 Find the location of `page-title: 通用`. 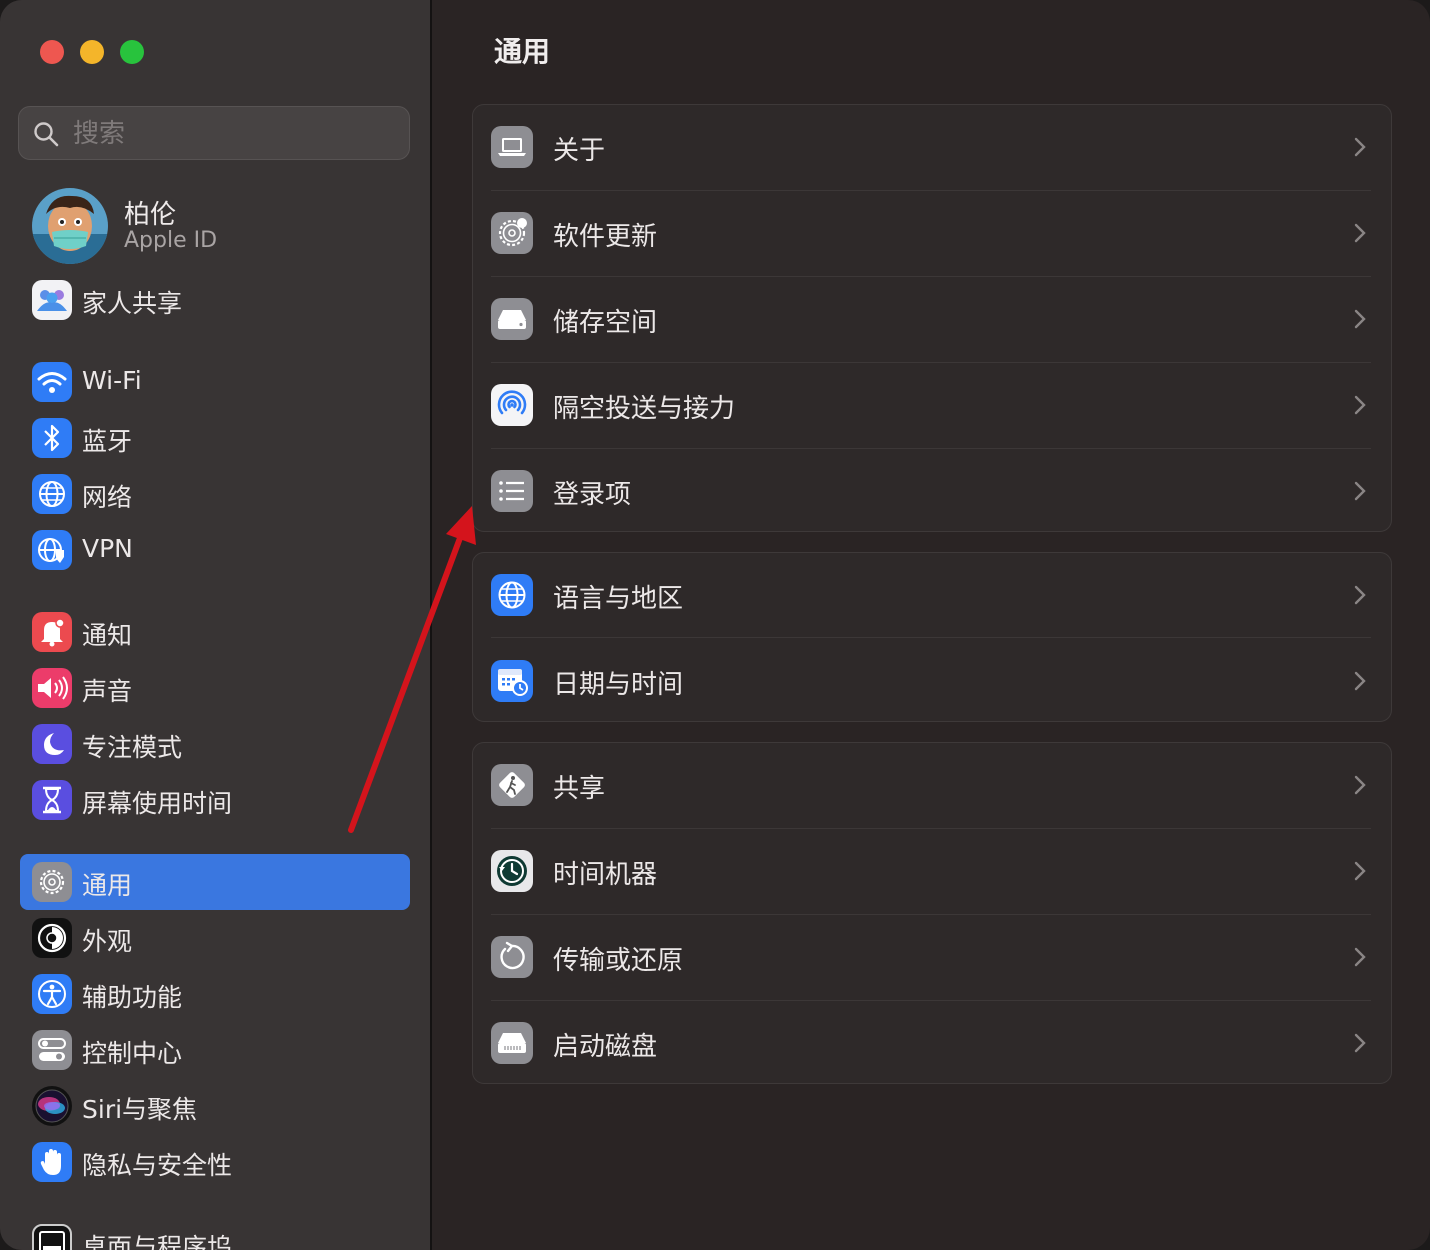

page-title: 通用 is located at coordinates (522, 51).